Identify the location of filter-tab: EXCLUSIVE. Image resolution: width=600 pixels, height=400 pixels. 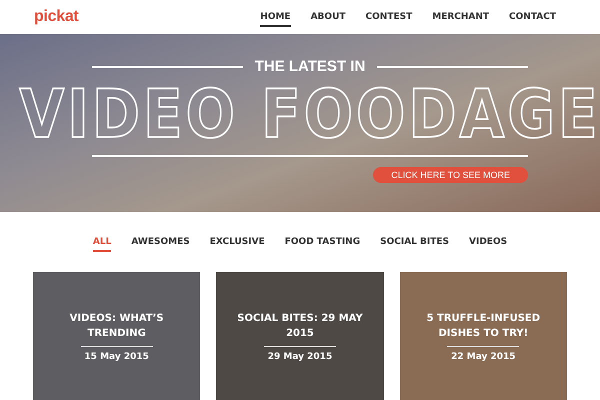
(237, 244).